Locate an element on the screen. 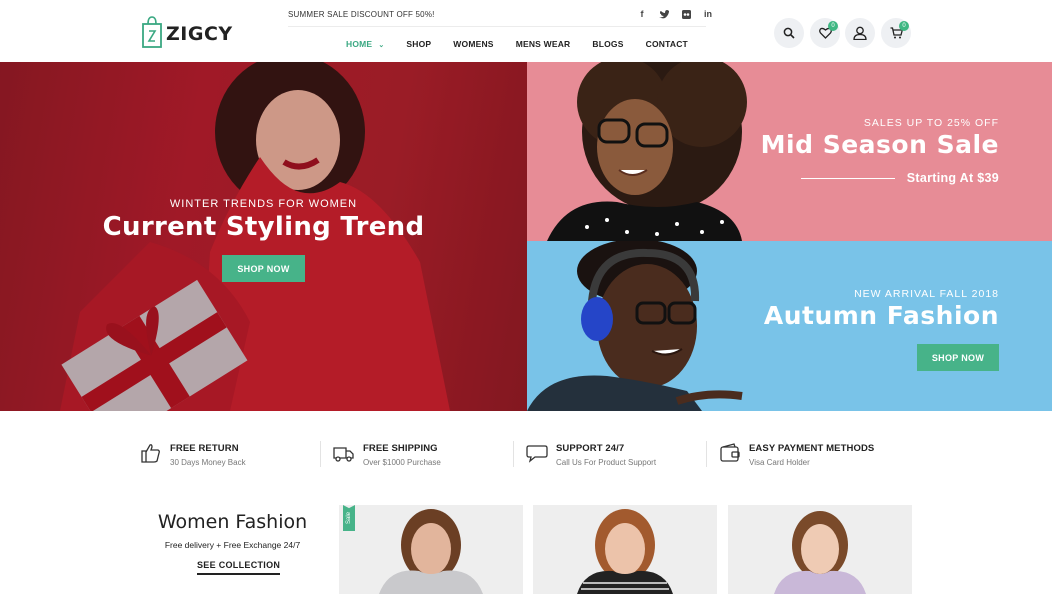 The width and height of the screenshot is (1052, 594). search-icon is located at coordinates (789, 33).